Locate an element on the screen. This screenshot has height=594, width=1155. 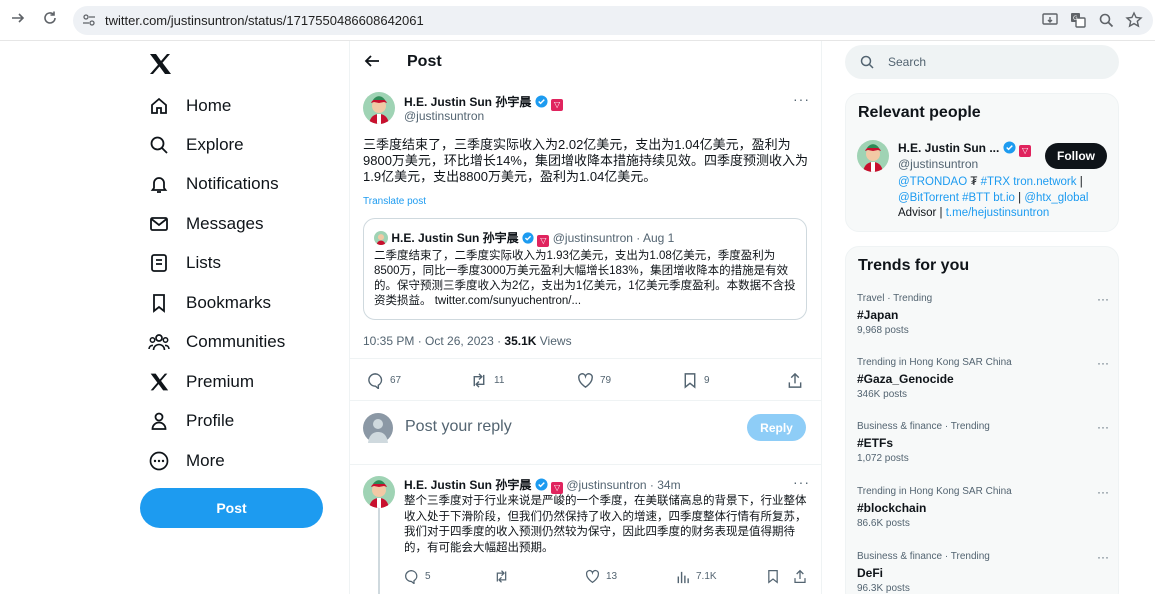
translate-link: Translate post is located at coordinates (394, 201).